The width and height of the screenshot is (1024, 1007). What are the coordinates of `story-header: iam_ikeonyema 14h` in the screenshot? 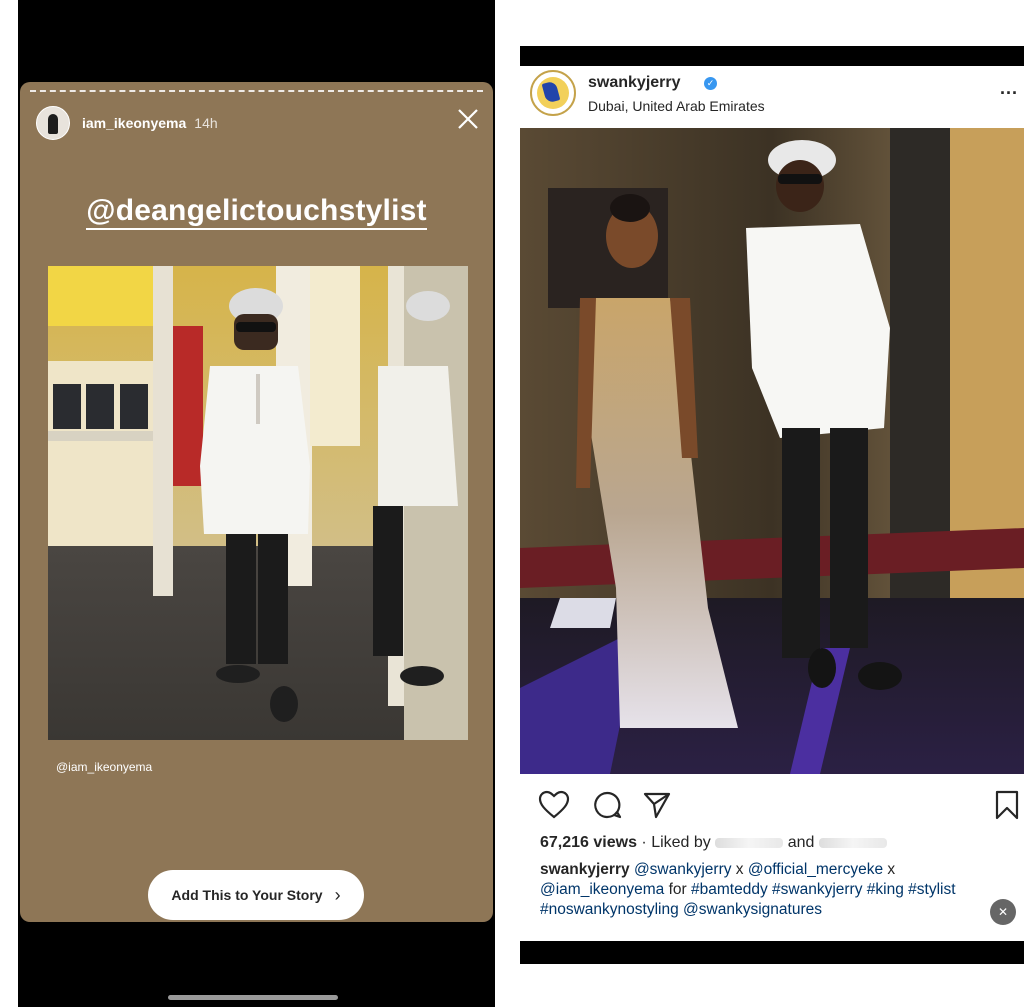 It's located at (127, 123).